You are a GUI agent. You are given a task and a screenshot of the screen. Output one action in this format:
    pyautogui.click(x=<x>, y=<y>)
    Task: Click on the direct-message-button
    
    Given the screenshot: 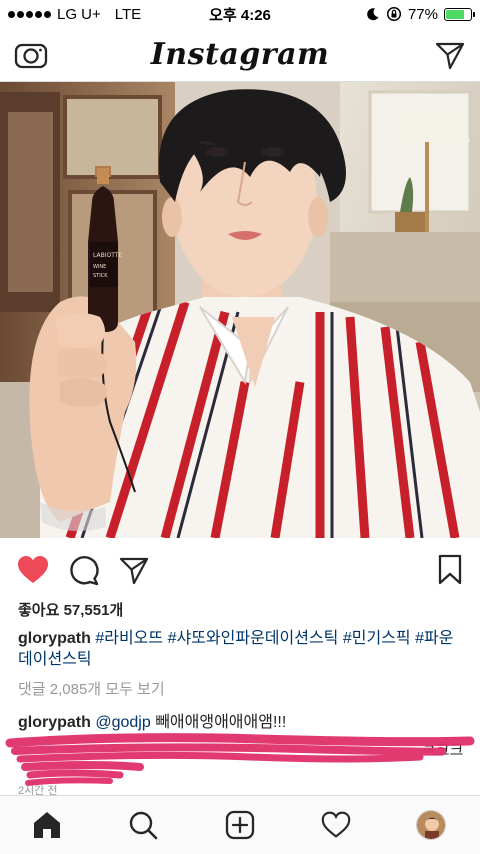 What is the action you would take?
    pyautogui.click(x=450, y=57)
    